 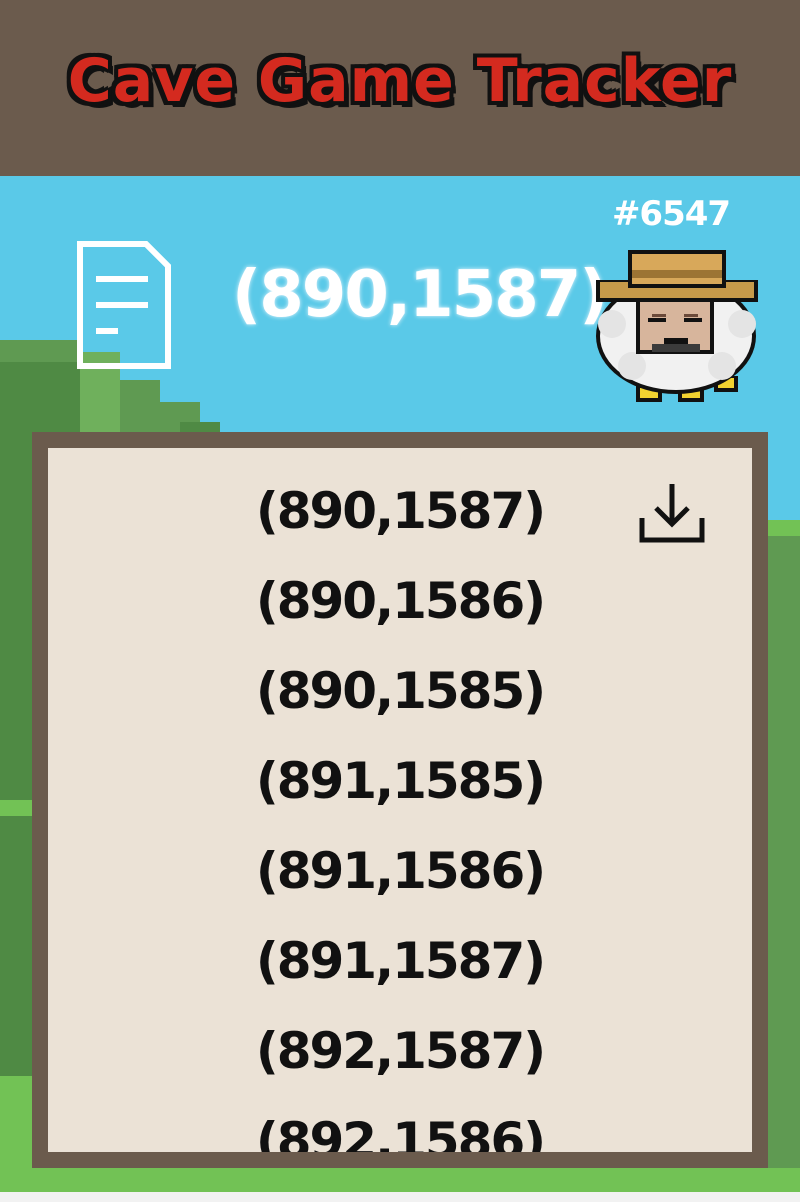 I want to click on player-id: #6547, so click(x=671, y=214).